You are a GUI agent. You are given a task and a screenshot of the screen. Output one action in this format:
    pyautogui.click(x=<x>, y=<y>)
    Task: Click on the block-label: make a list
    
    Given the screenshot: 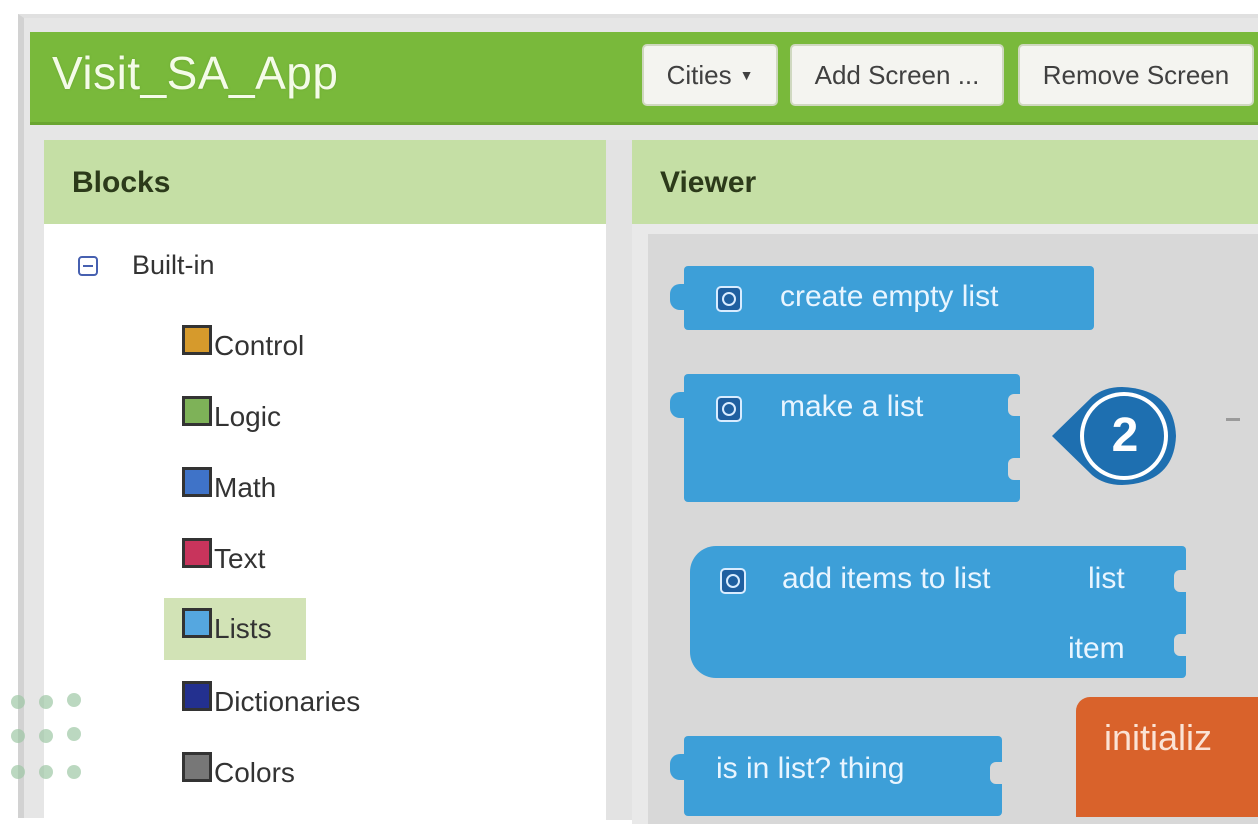 What is the action you would take?
    pyautogui.click(x=852, y=406)
    